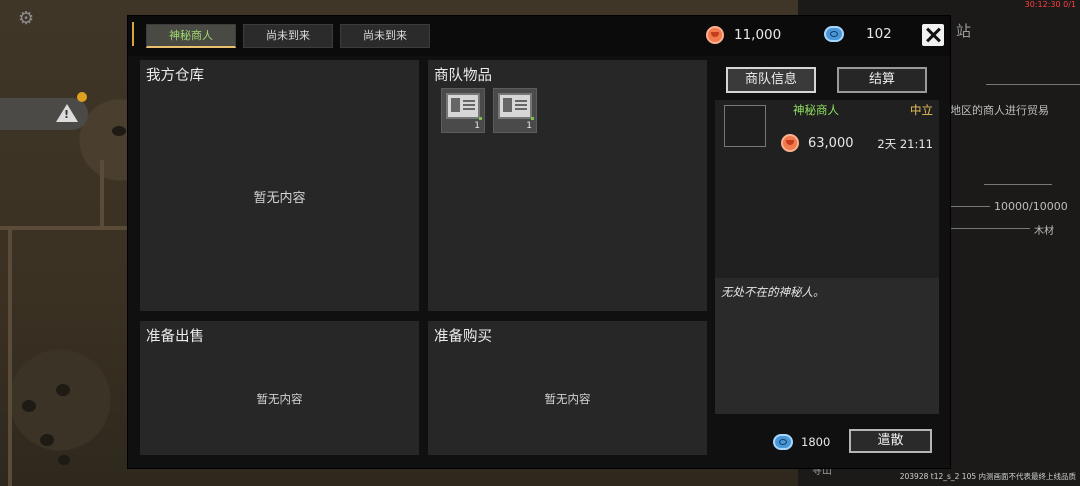 The width and height of the screenshot is (1080, 486). What do you see at coordinates (133, 34) in the screenshot?
I see `tab-accent-bar` at bounding box center [133, 34].